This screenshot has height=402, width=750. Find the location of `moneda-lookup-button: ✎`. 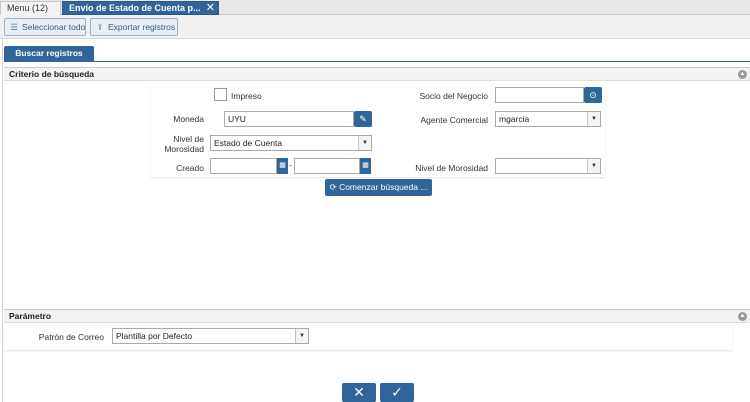

moneda-lookup-button: ✎ is located at coordinates (363, 119).